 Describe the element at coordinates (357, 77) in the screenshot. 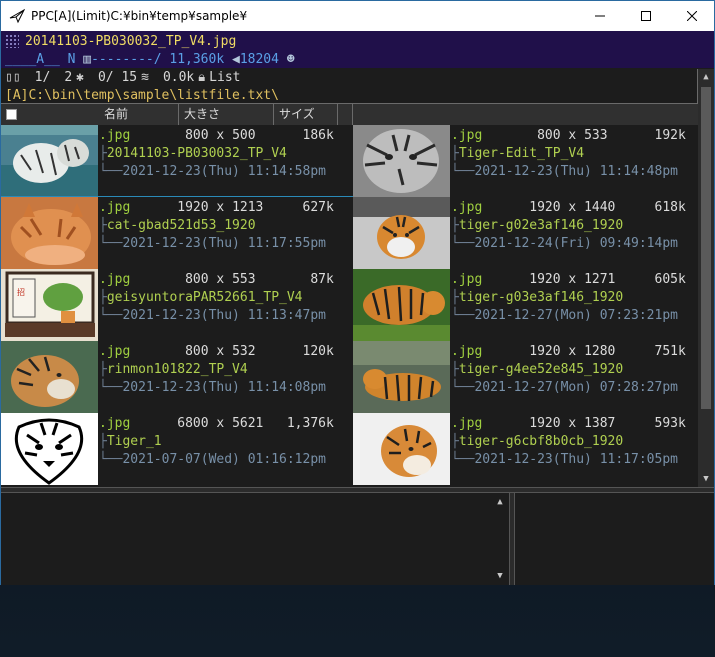

I see `status-line: ▯▯ 1/ 2 ✱ 0/ 15 ≋ 0.0k 🔒︎ List` at that location.